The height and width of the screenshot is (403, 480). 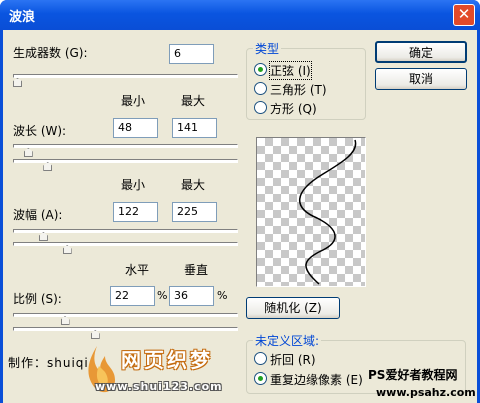 I want to click on wave-preview, so click(x=311, y=212).